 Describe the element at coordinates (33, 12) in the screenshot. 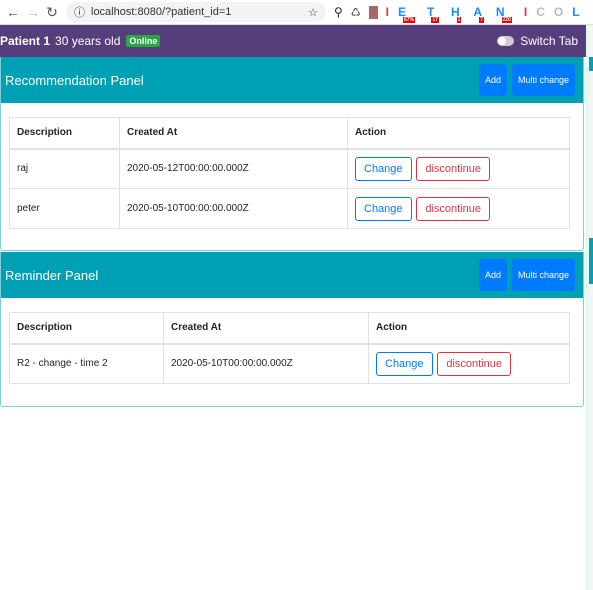

I see `forward-icon: →` at that location.